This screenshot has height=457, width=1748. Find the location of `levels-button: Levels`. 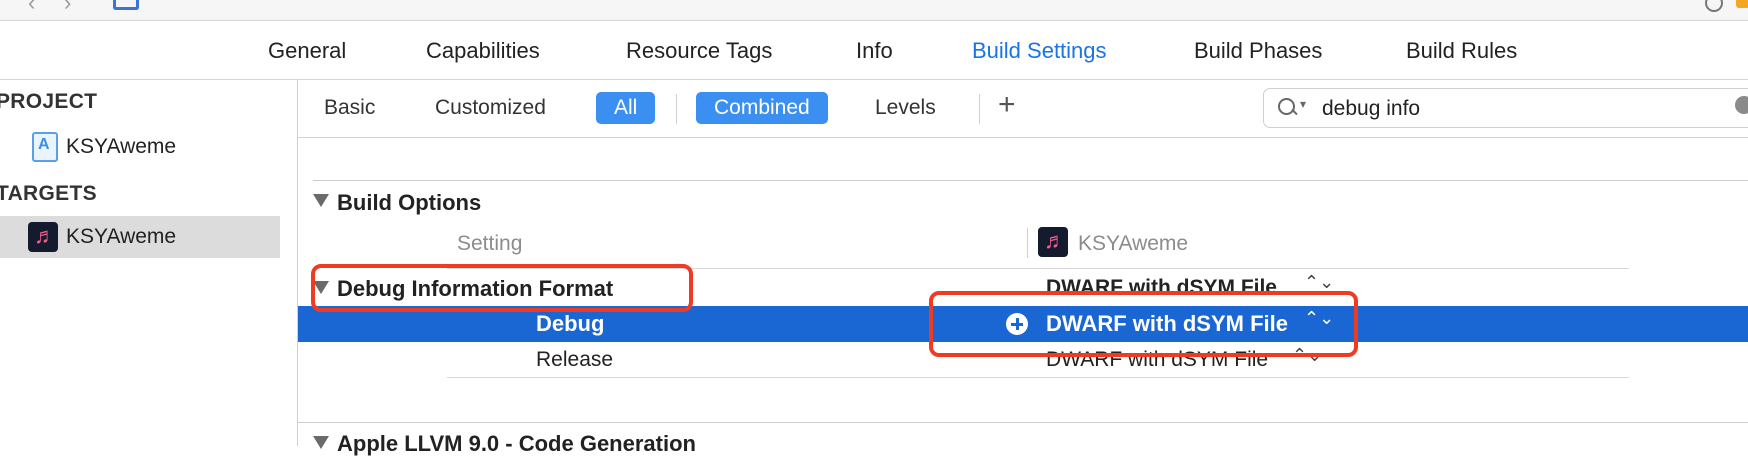

levels-button: Levels is located at coordinates (905, 108).